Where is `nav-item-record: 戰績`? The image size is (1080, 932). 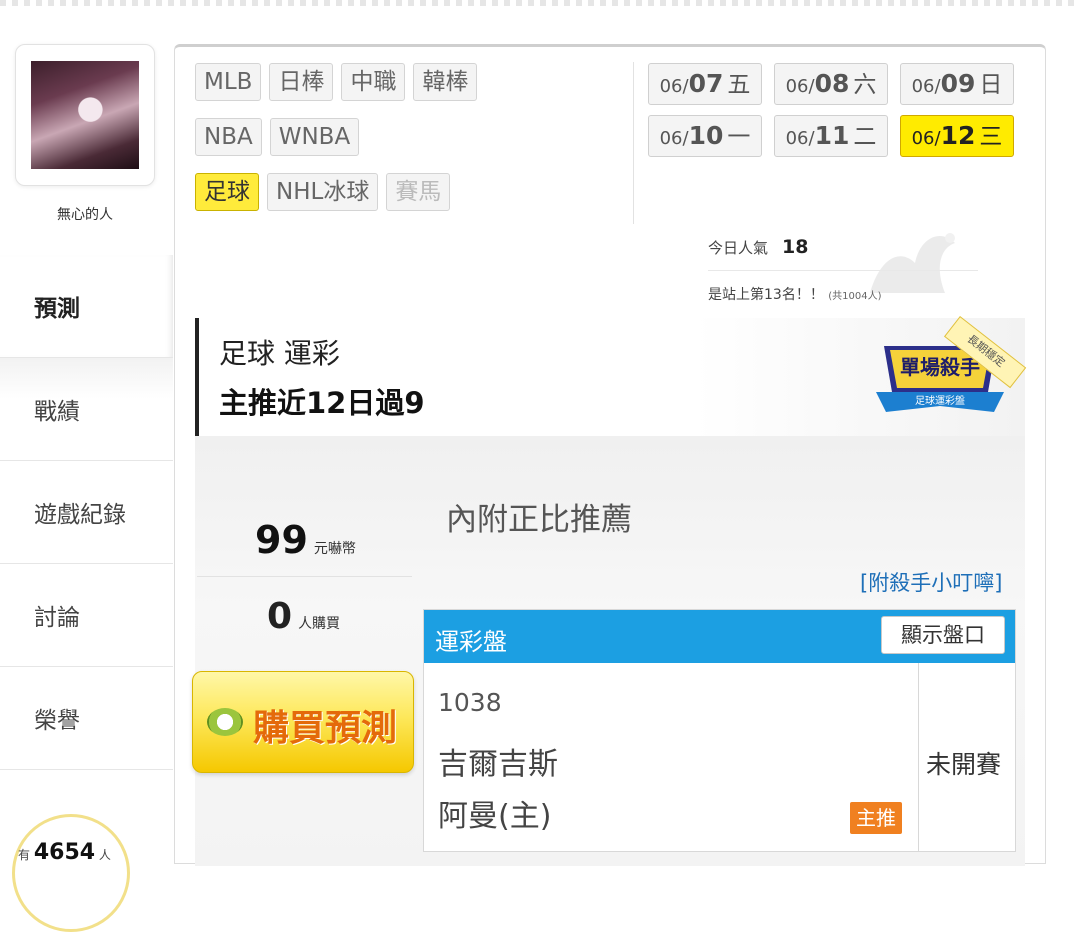 nav-item-record: 戰績 is located at coordinates (86, 409).